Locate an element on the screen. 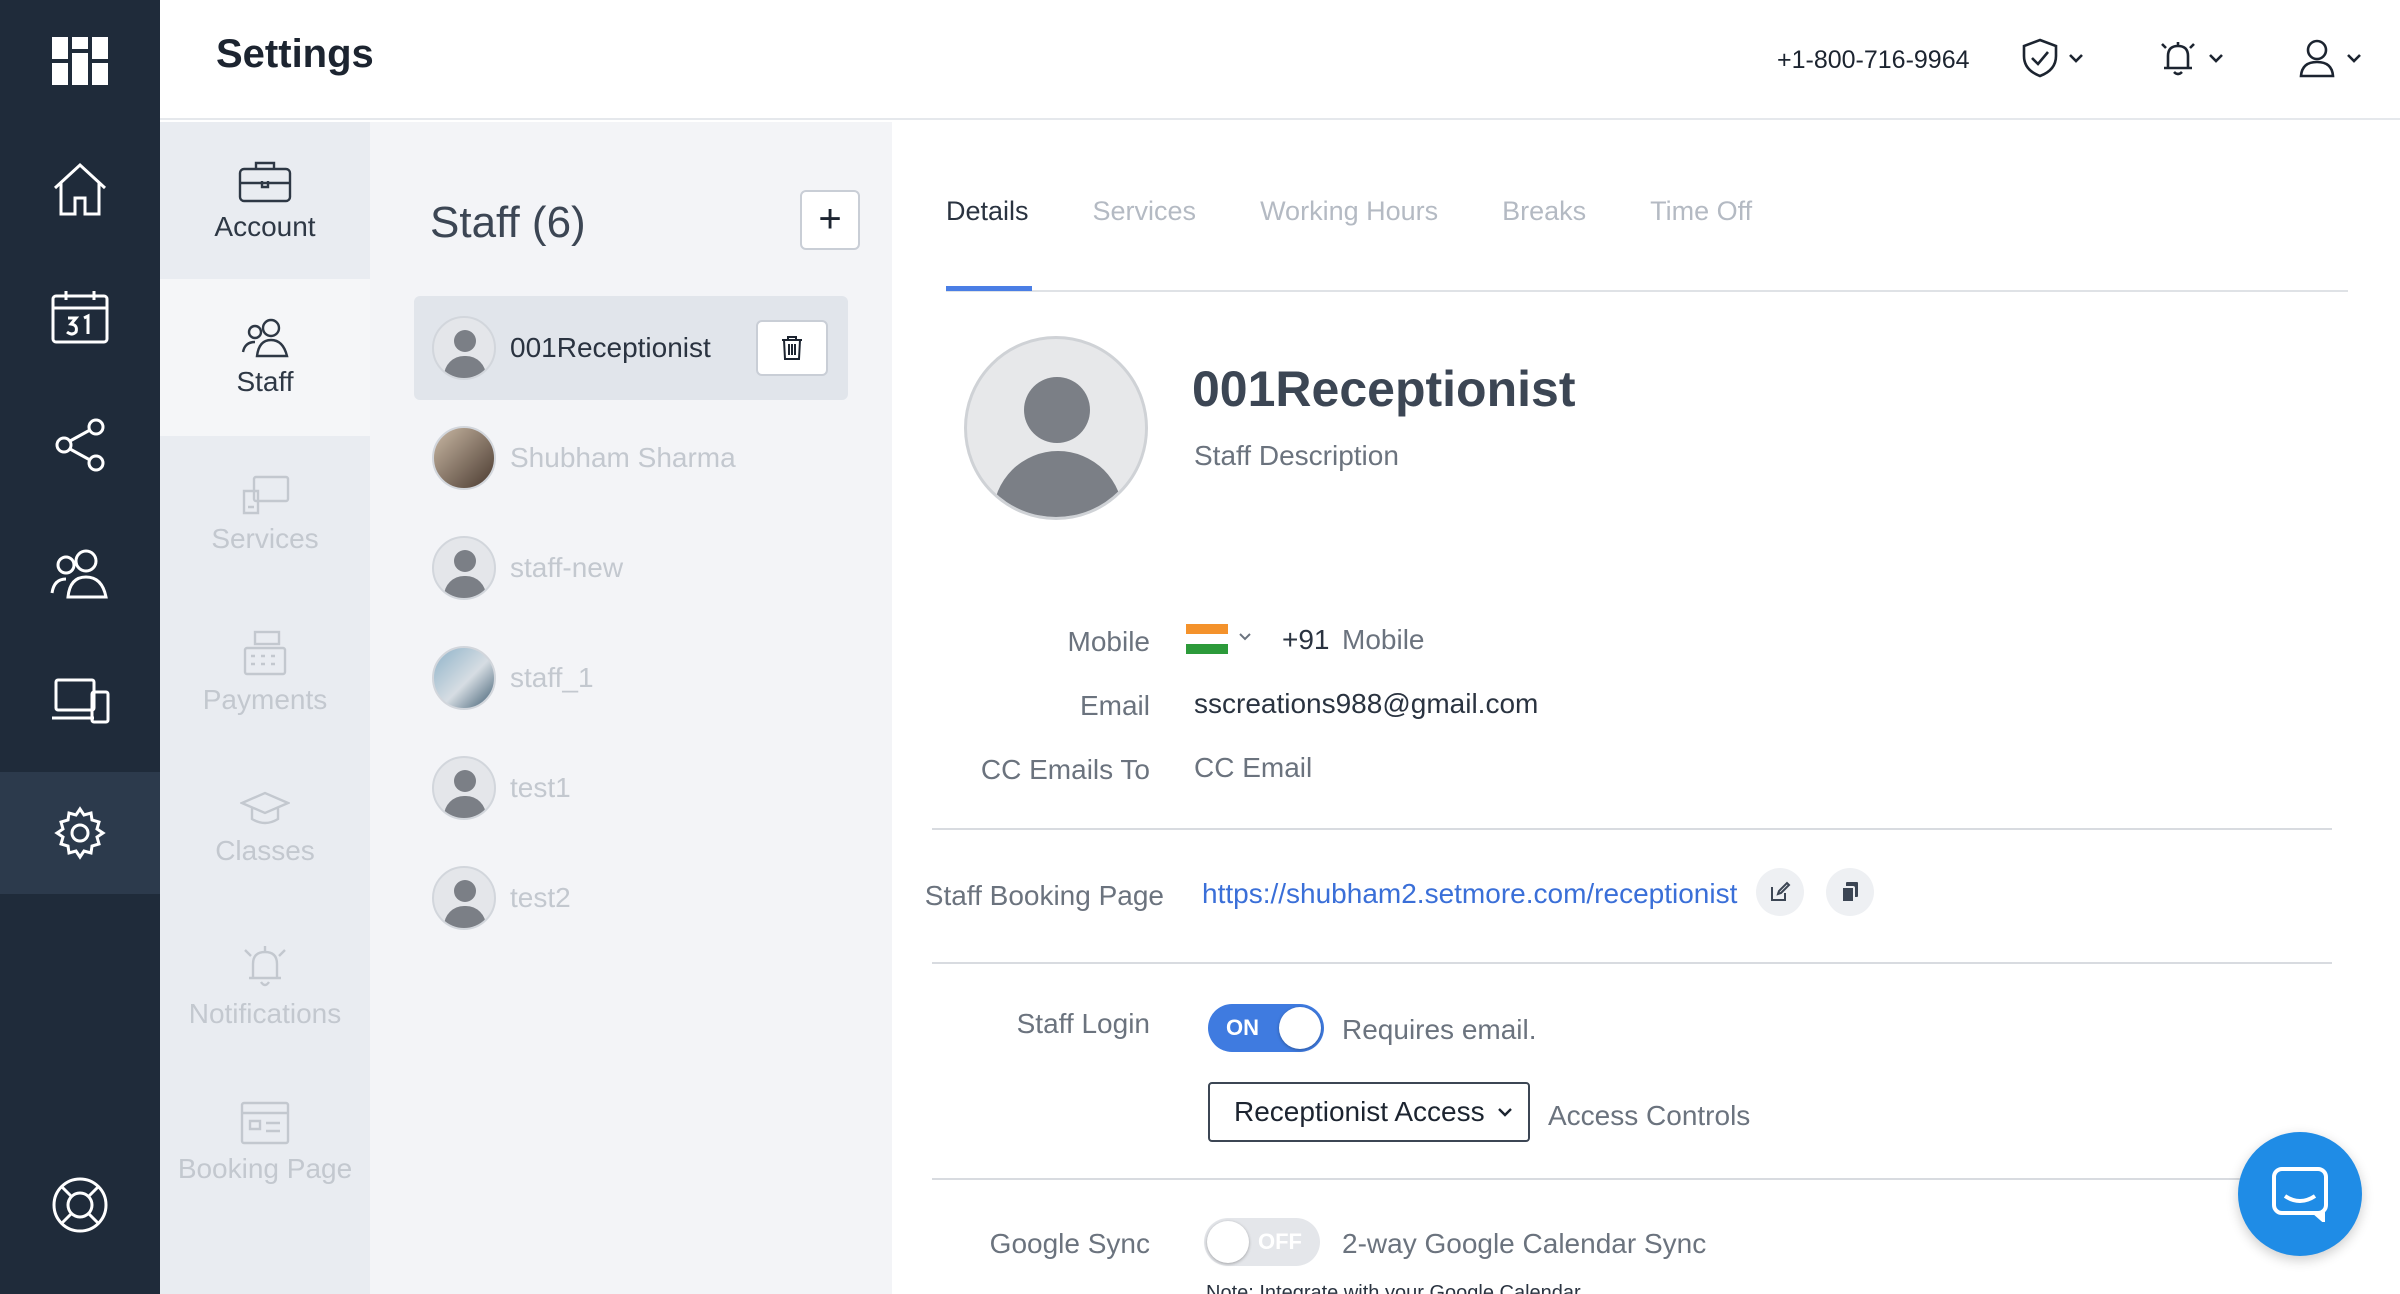  security-menu is located at coordinates (2053, 58).